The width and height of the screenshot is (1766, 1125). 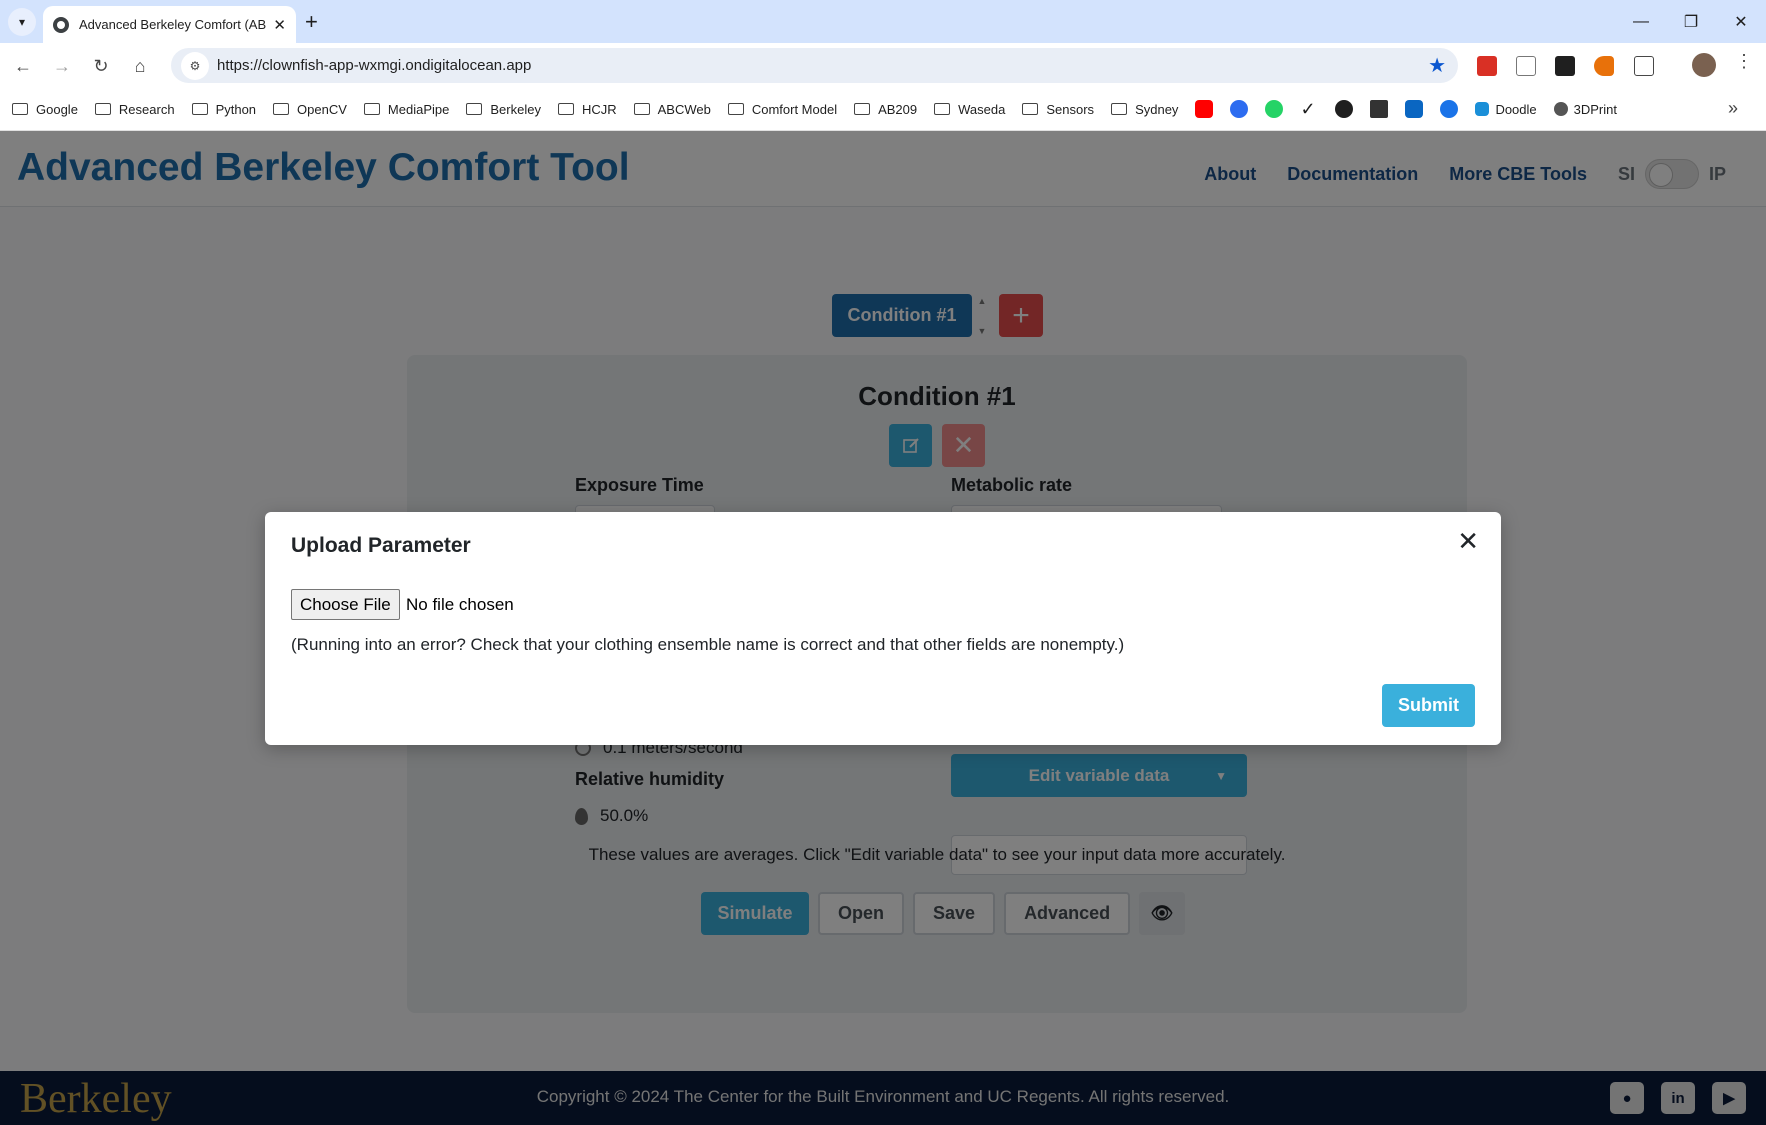 I want to click on bookmark-folder: Sensors, so click(x=1058, y=109).